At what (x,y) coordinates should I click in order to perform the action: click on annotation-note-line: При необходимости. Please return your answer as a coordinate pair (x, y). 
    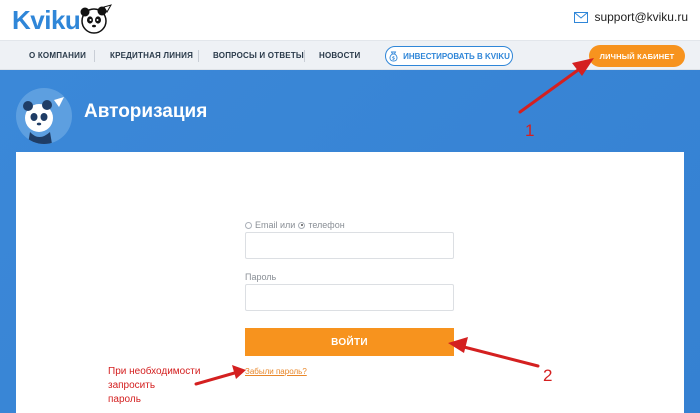
    Looking at the image, I should click on (154, 371).